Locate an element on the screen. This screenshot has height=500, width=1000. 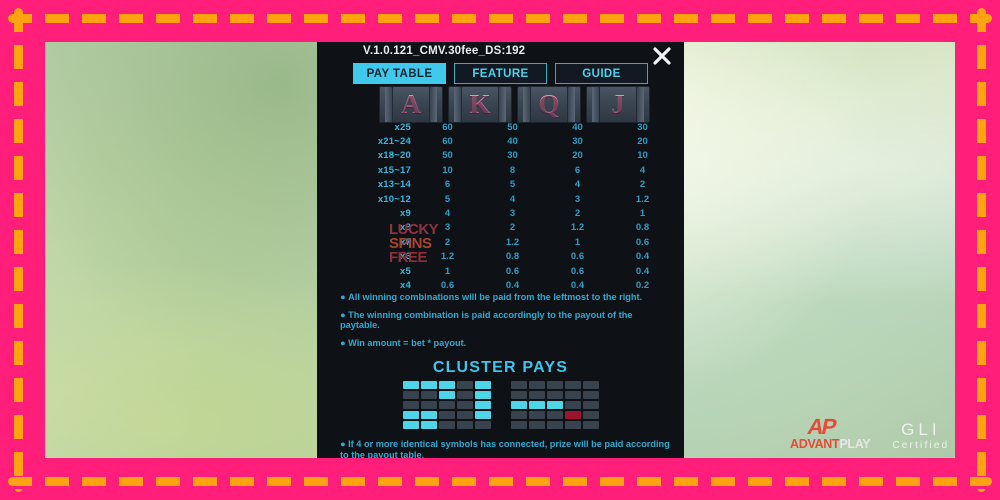
symbol-tile-a: A is located at coordinates (411, 104).